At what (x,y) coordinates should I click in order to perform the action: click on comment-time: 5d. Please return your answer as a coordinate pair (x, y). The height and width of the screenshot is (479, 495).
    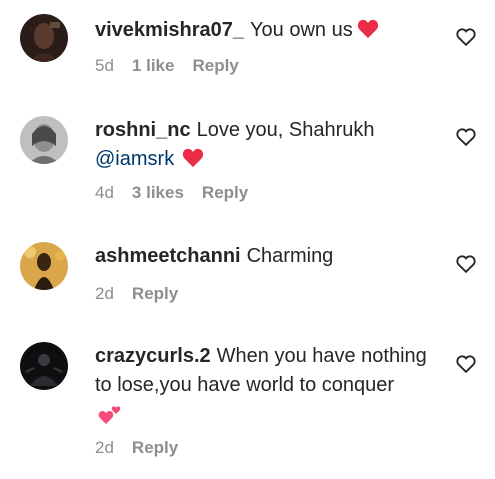
    Looking at the image, I should click on (104, 65).